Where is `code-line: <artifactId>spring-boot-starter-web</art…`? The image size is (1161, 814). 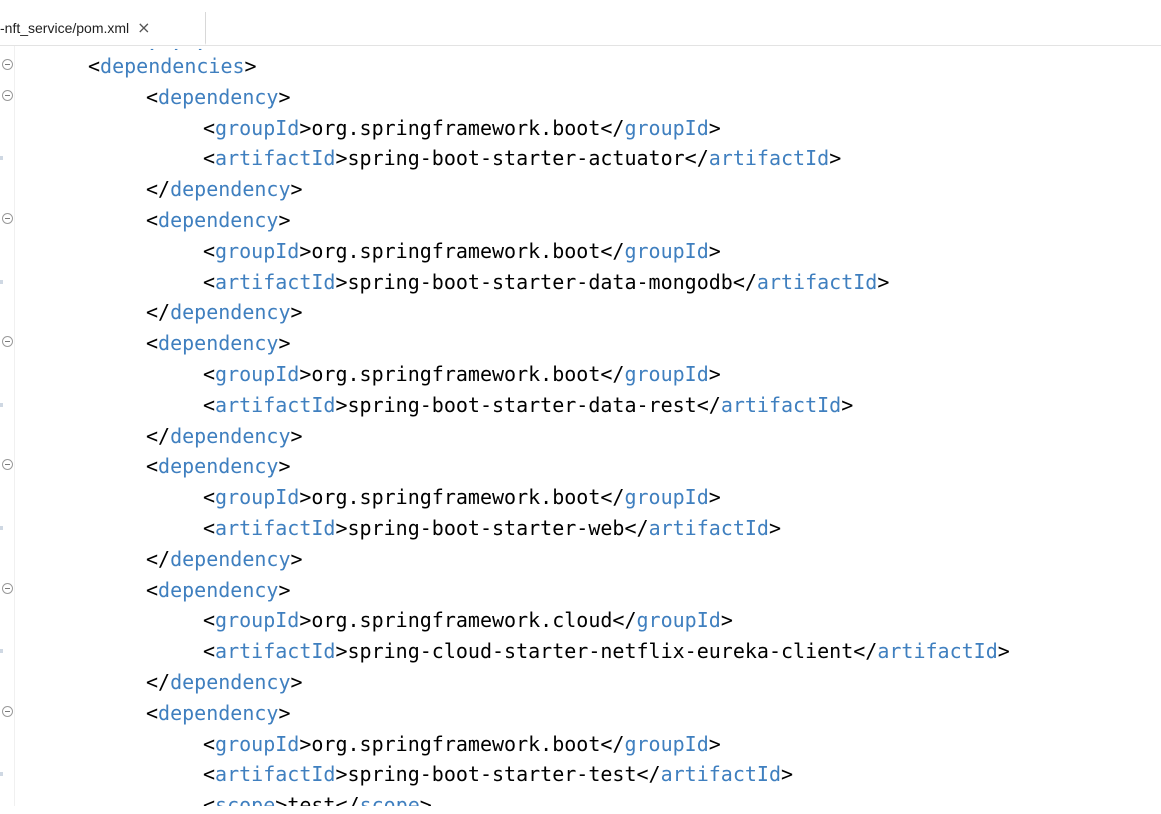
code-line: <artifactId>spring-boot-starter-web</art… is located at coordinates (580, 528).